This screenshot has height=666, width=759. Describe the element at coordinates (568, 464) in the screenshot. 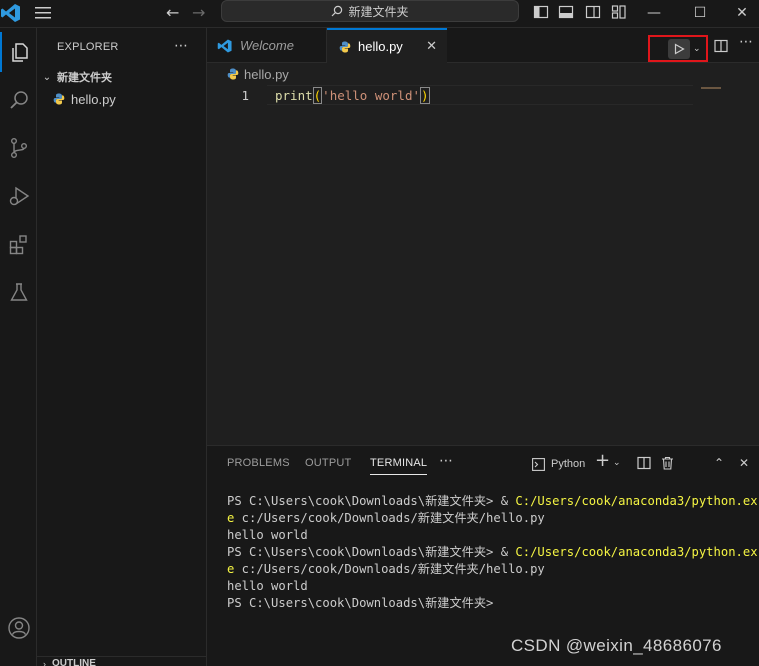

I see `terminal-profile-label: Python` at that location.